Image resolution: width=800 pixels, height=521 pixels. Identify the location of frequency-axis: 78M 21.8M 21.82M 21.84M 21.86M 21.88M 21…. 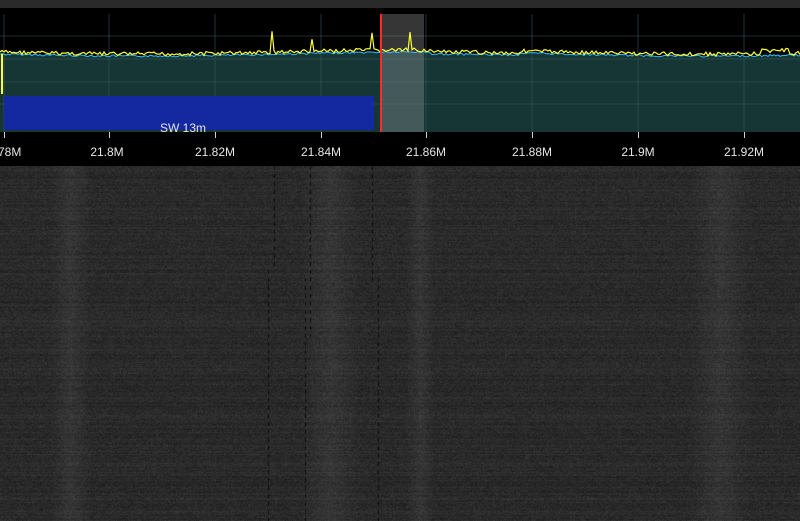
(400, 149).